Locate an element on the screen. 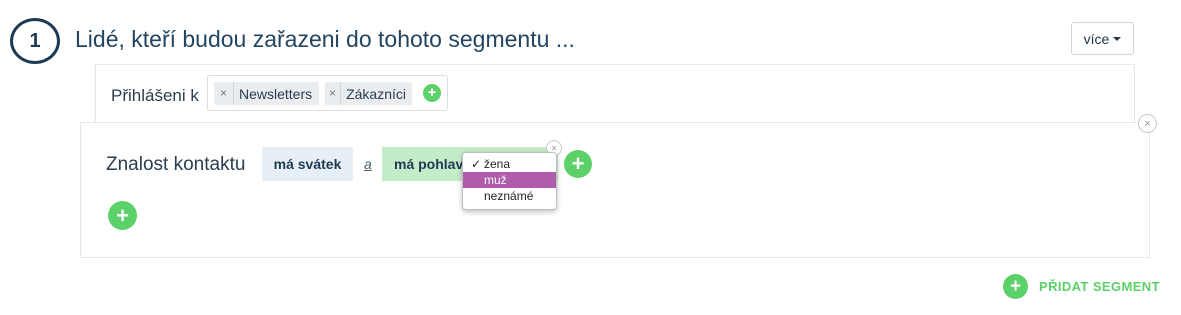 The height and width of the screenshot is (315, 1181). option-label: neznámé is located at coordinates (509, 196).